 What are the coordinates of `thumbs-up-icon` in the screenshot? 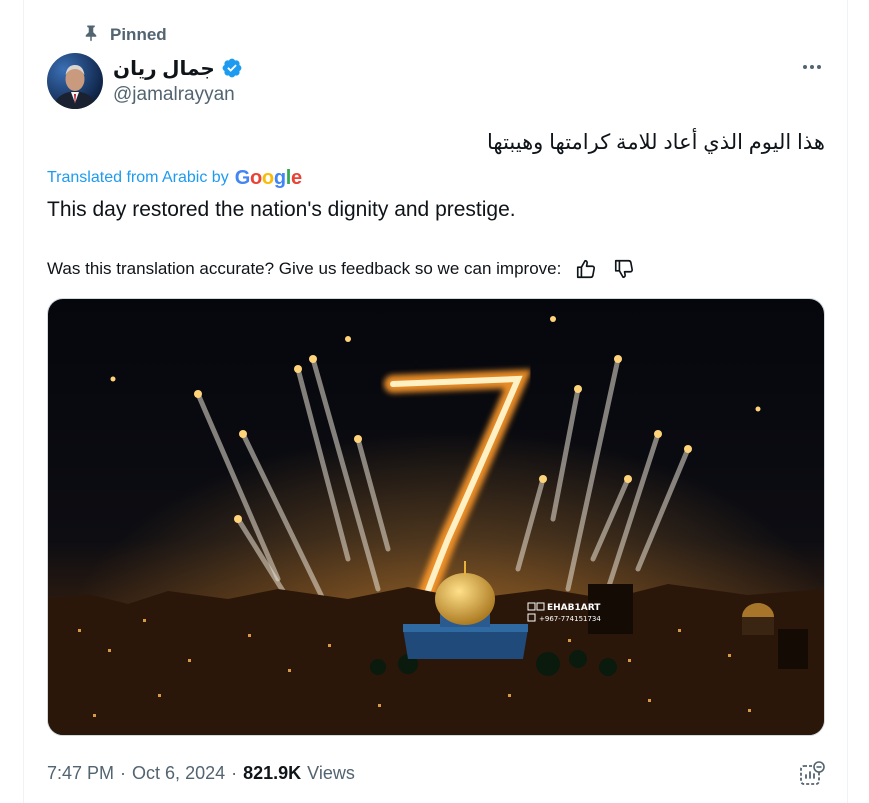 It's located at (586, 269).